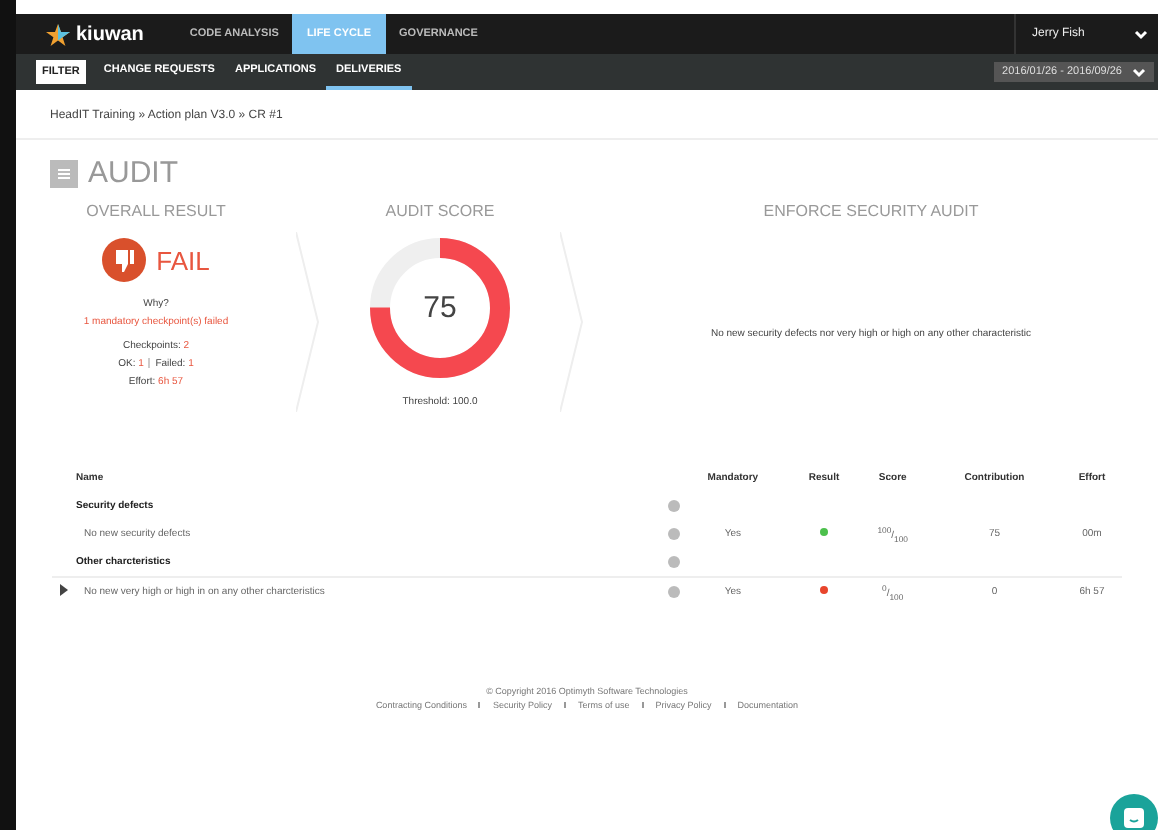 Image resolution: width=1158 pixels, height=830 pixels. I want to click on page-title: AUDIT, so click(133, 173).